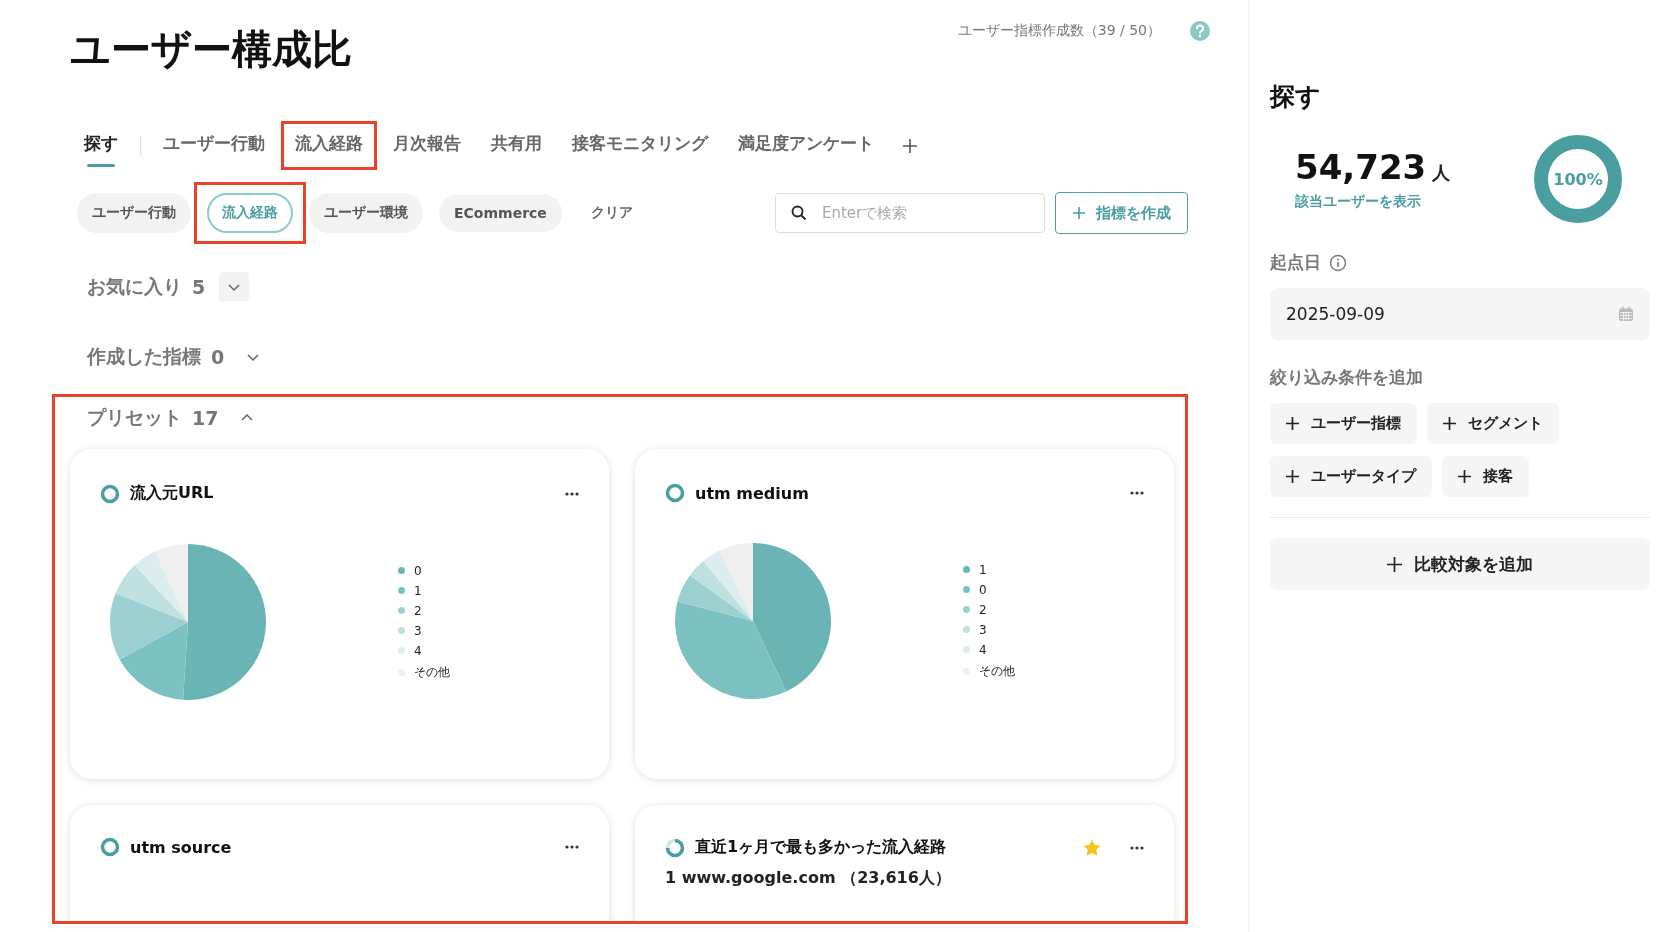 This screenshot has width=1662, height=932. I want to click on ring-progress-icon, so click(675, 847).